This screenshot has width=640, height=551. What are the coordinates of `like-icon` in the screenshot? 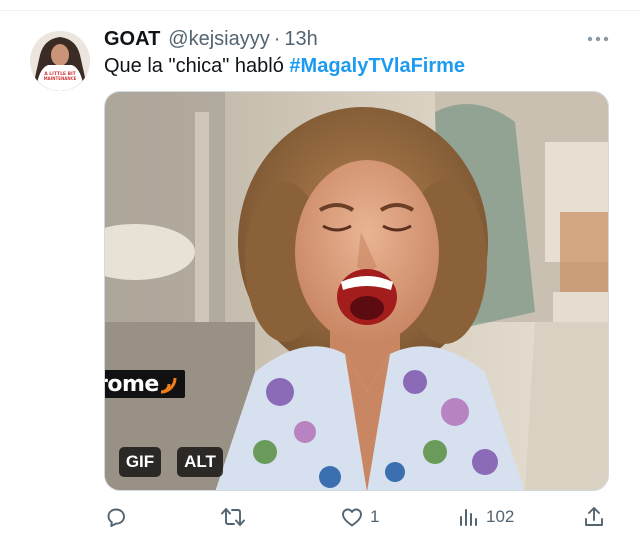 It's located at (352, 517).